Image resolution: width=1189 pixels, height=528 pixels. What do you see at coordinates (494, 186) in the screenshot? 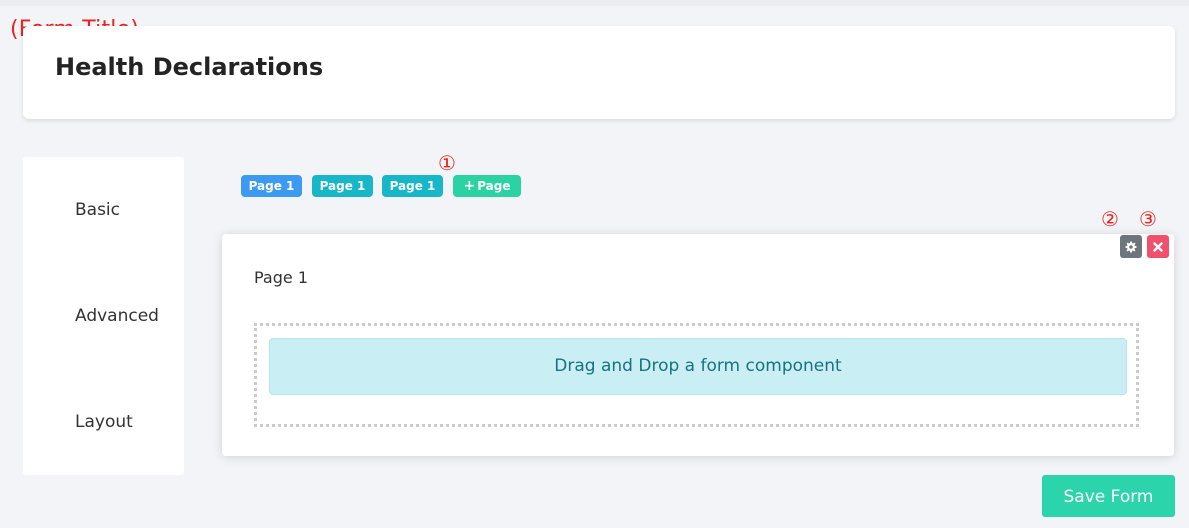
I see `add-page-label: Page` at bounding box center [494, 186].